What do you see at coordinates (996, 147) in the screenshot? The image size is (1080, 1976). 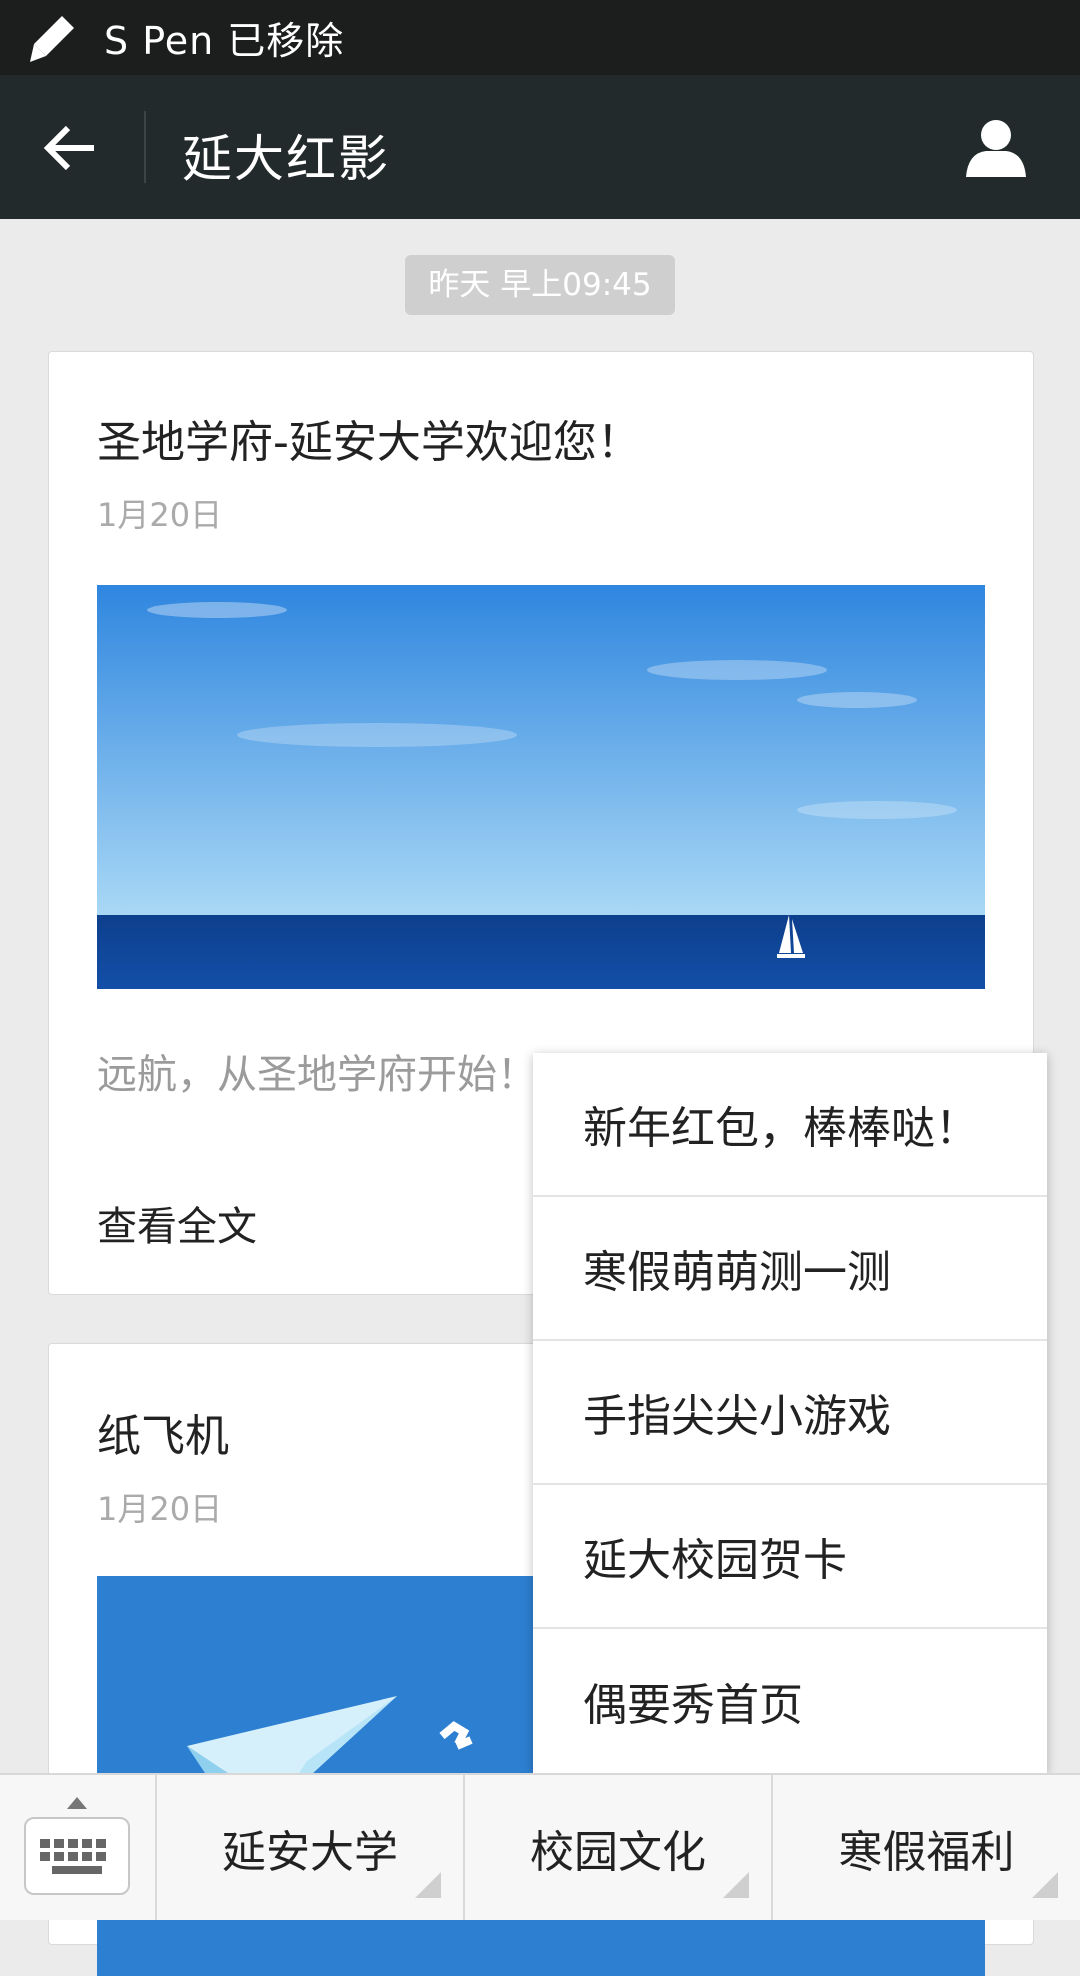 I see `user-icon` at bounding box center [996, 147].